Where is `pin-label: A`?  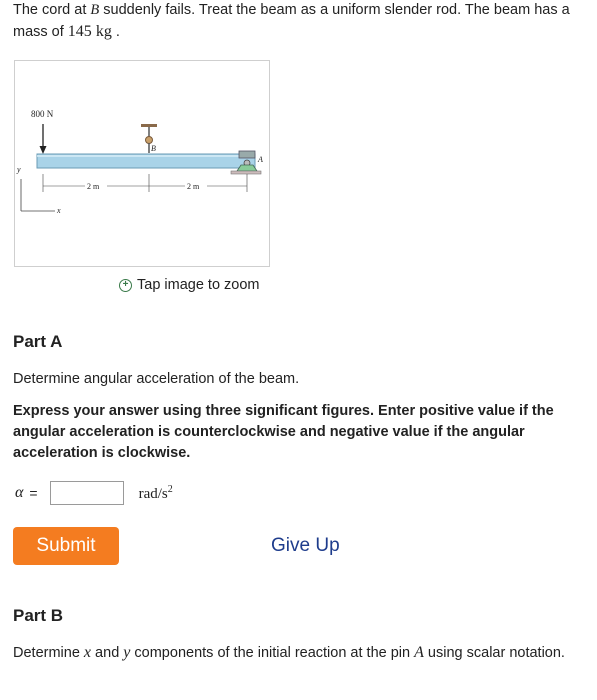 pin-label: A is located at coordinates (260, 159).